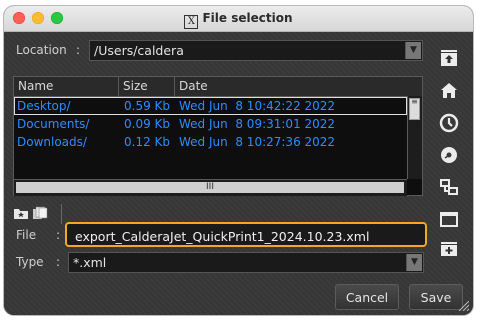 Image resolution: width=477 pixels, height=321 pixels. What do you see at coordinates (413, 50) in the screenshot?
I see `location-dropdown-icon: ▼` at bounding box center [413, 50].